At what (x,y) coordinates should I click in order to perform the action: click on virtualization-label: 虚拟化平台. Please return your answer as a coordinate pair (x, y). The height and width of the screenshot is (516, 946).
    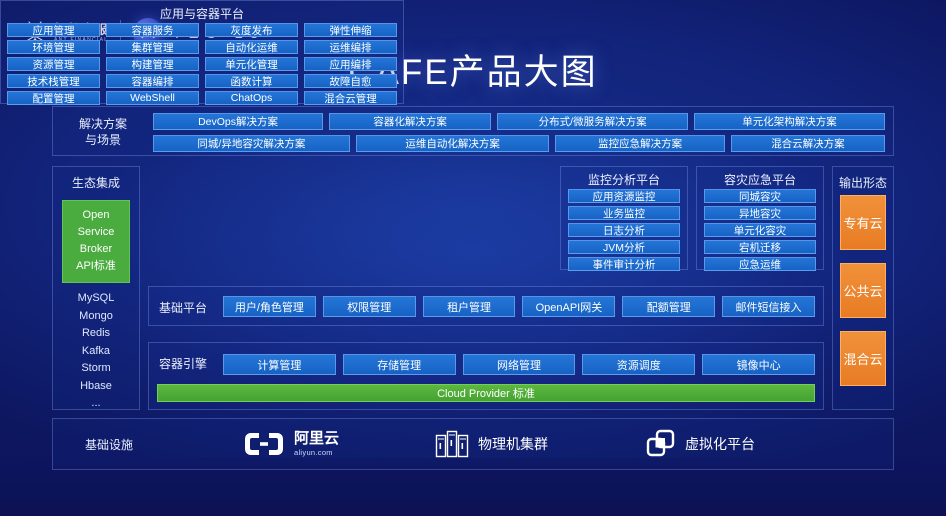
    Looking at the image, I should click on (720, 444).